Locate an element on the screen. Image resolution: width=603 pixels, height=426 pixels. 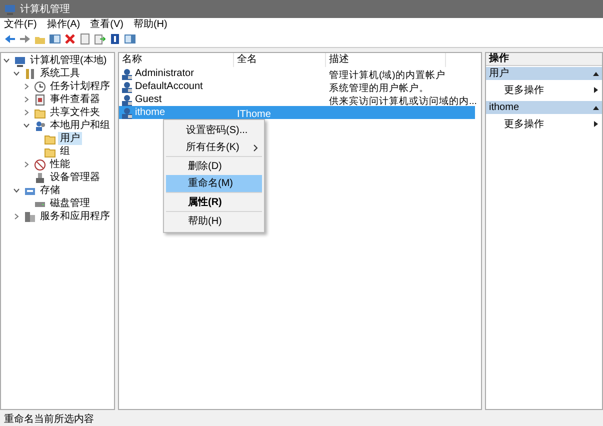
forward-icon is located at coordinates (25, 39).